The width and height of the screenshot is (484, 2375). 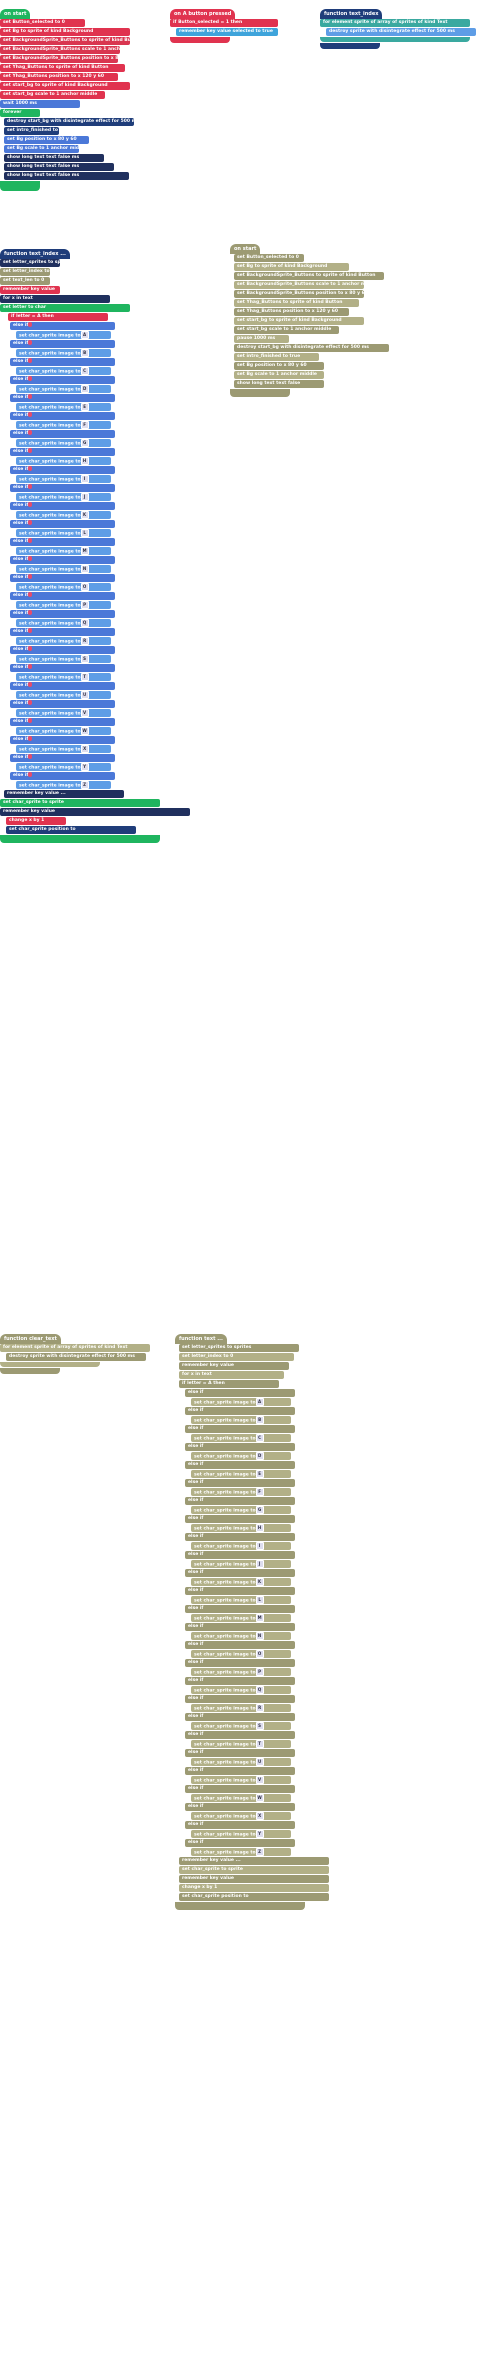 What do you see at coordinates (241, 1690) in the screenshot?
I see `disabled-set-image-Q: set char_sprite image to Q` at bounding box center [241, 1690].